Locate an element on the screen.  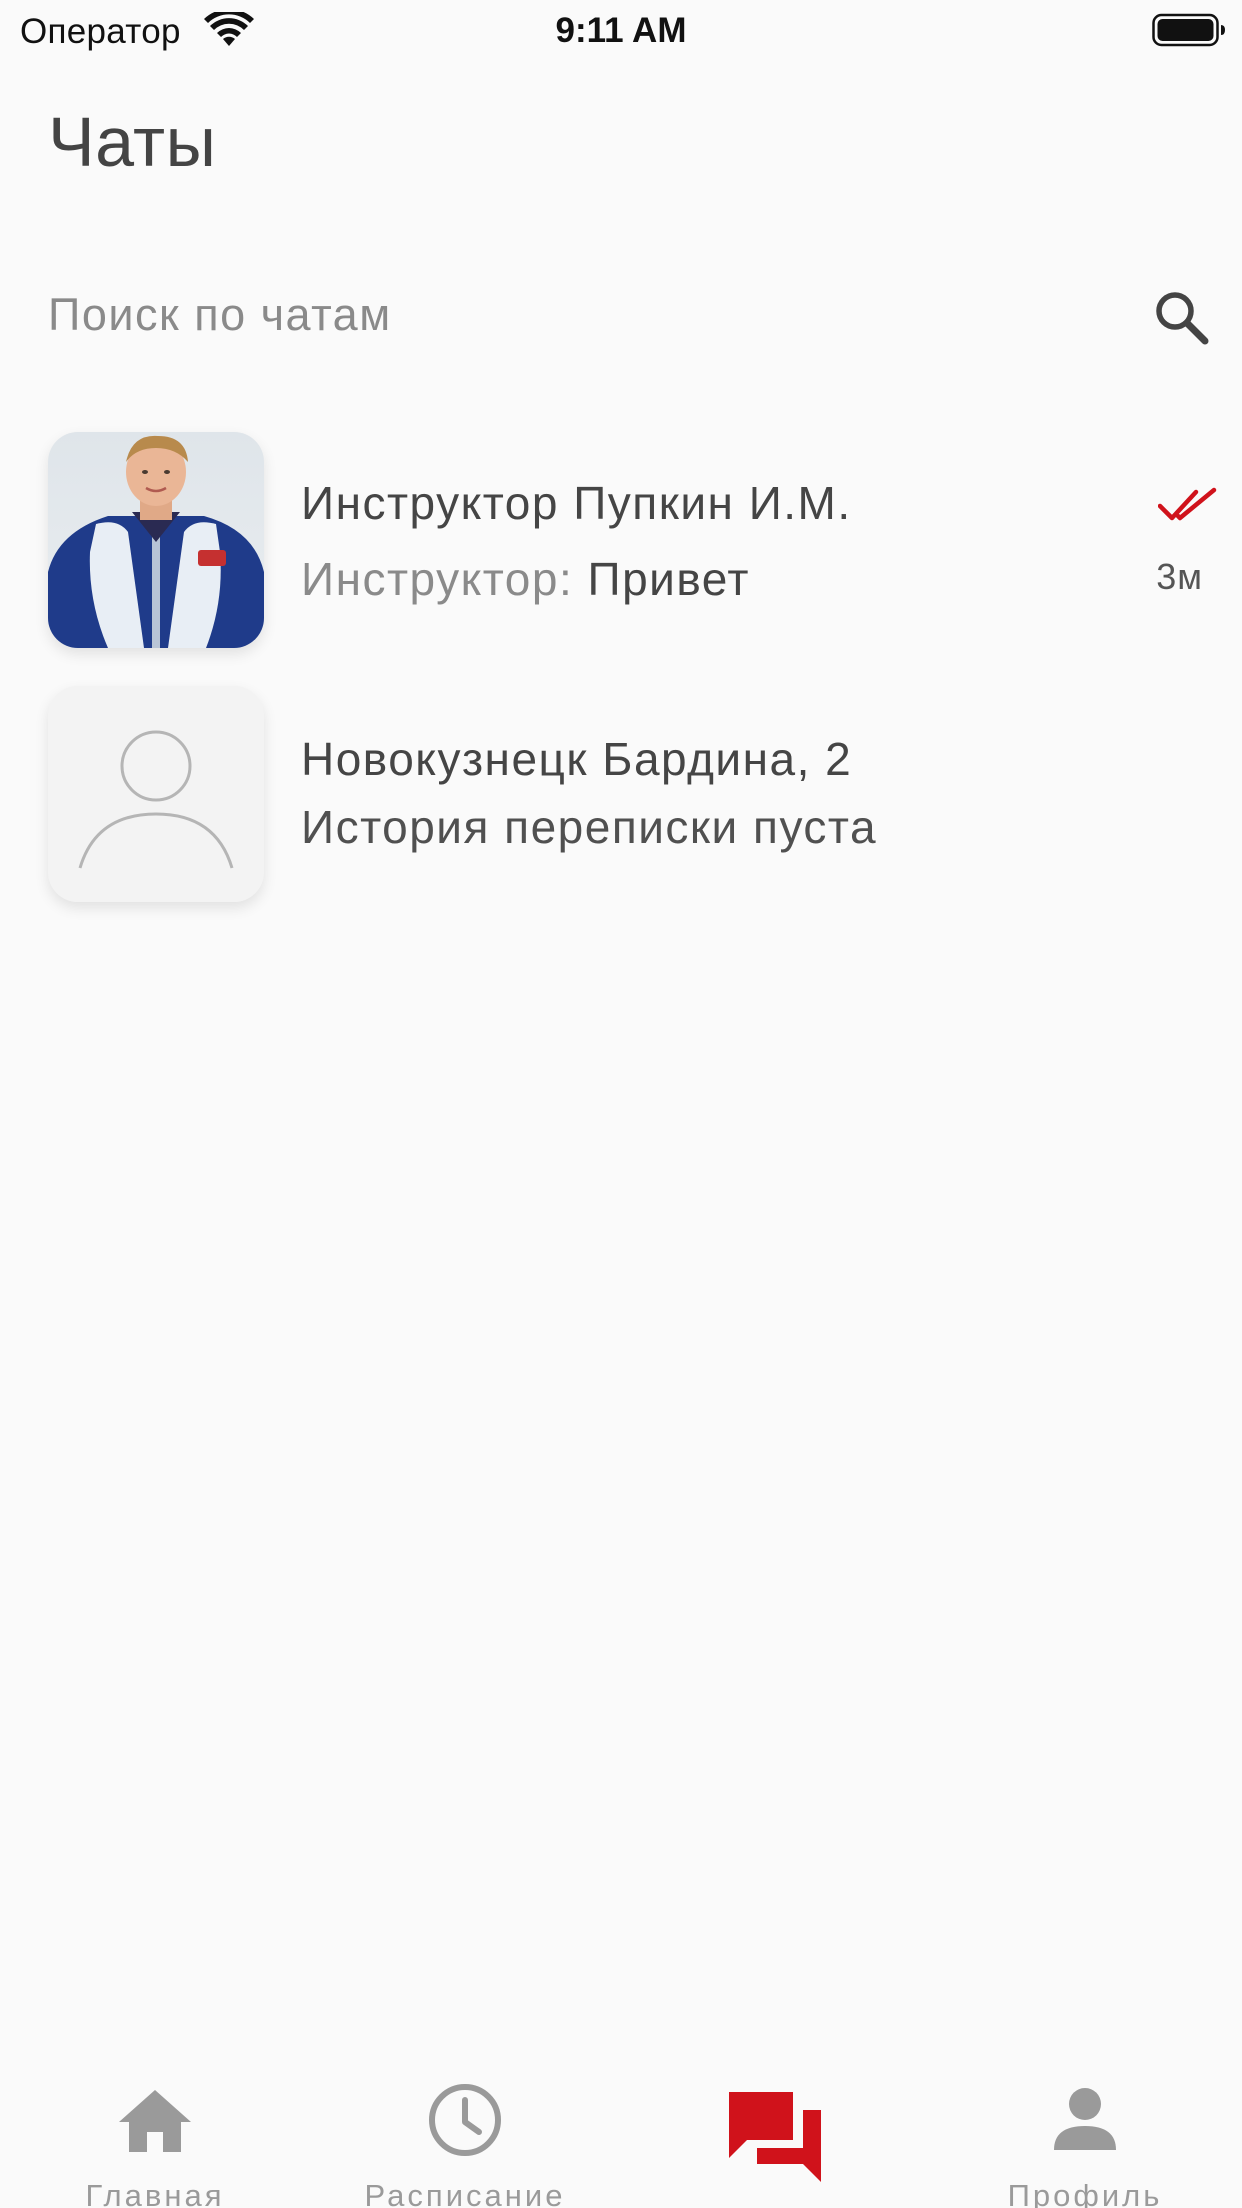
instructor-photo is located at coordinates (156, 540).